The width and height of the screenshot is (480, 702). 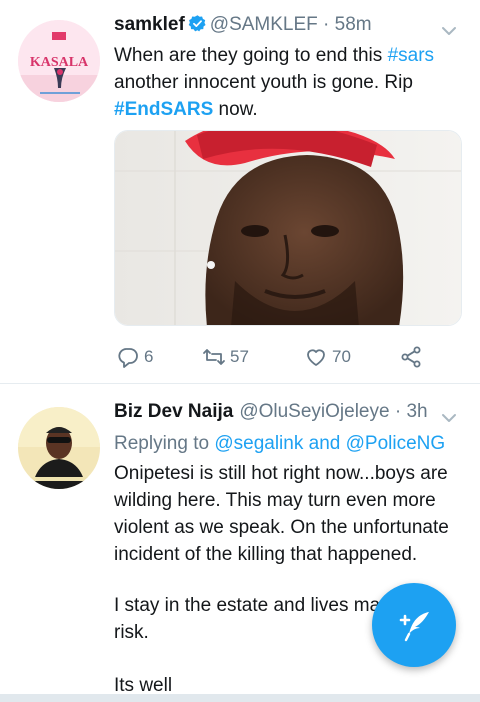 I want to click on text-segment: now., so click(x=235, y=109).